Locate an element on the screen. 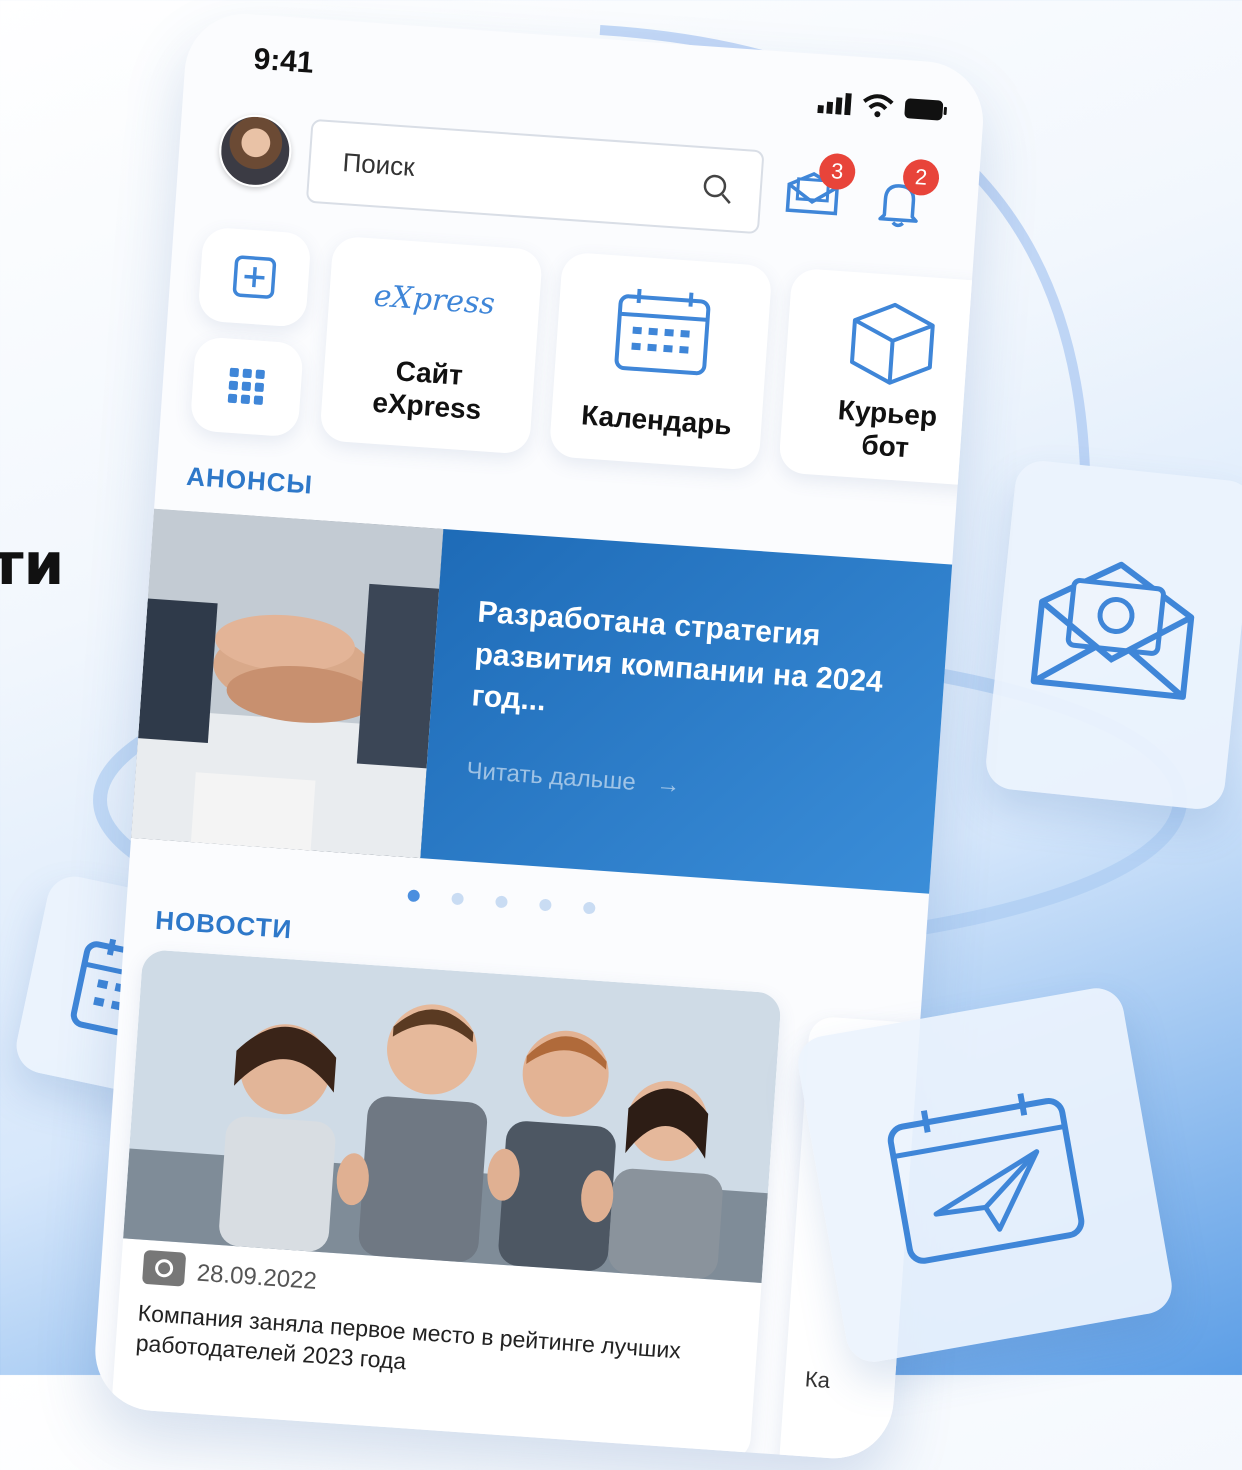 This screenshot has width=1242, height=1470. wifi-icon is located at coordinates (878, 106).